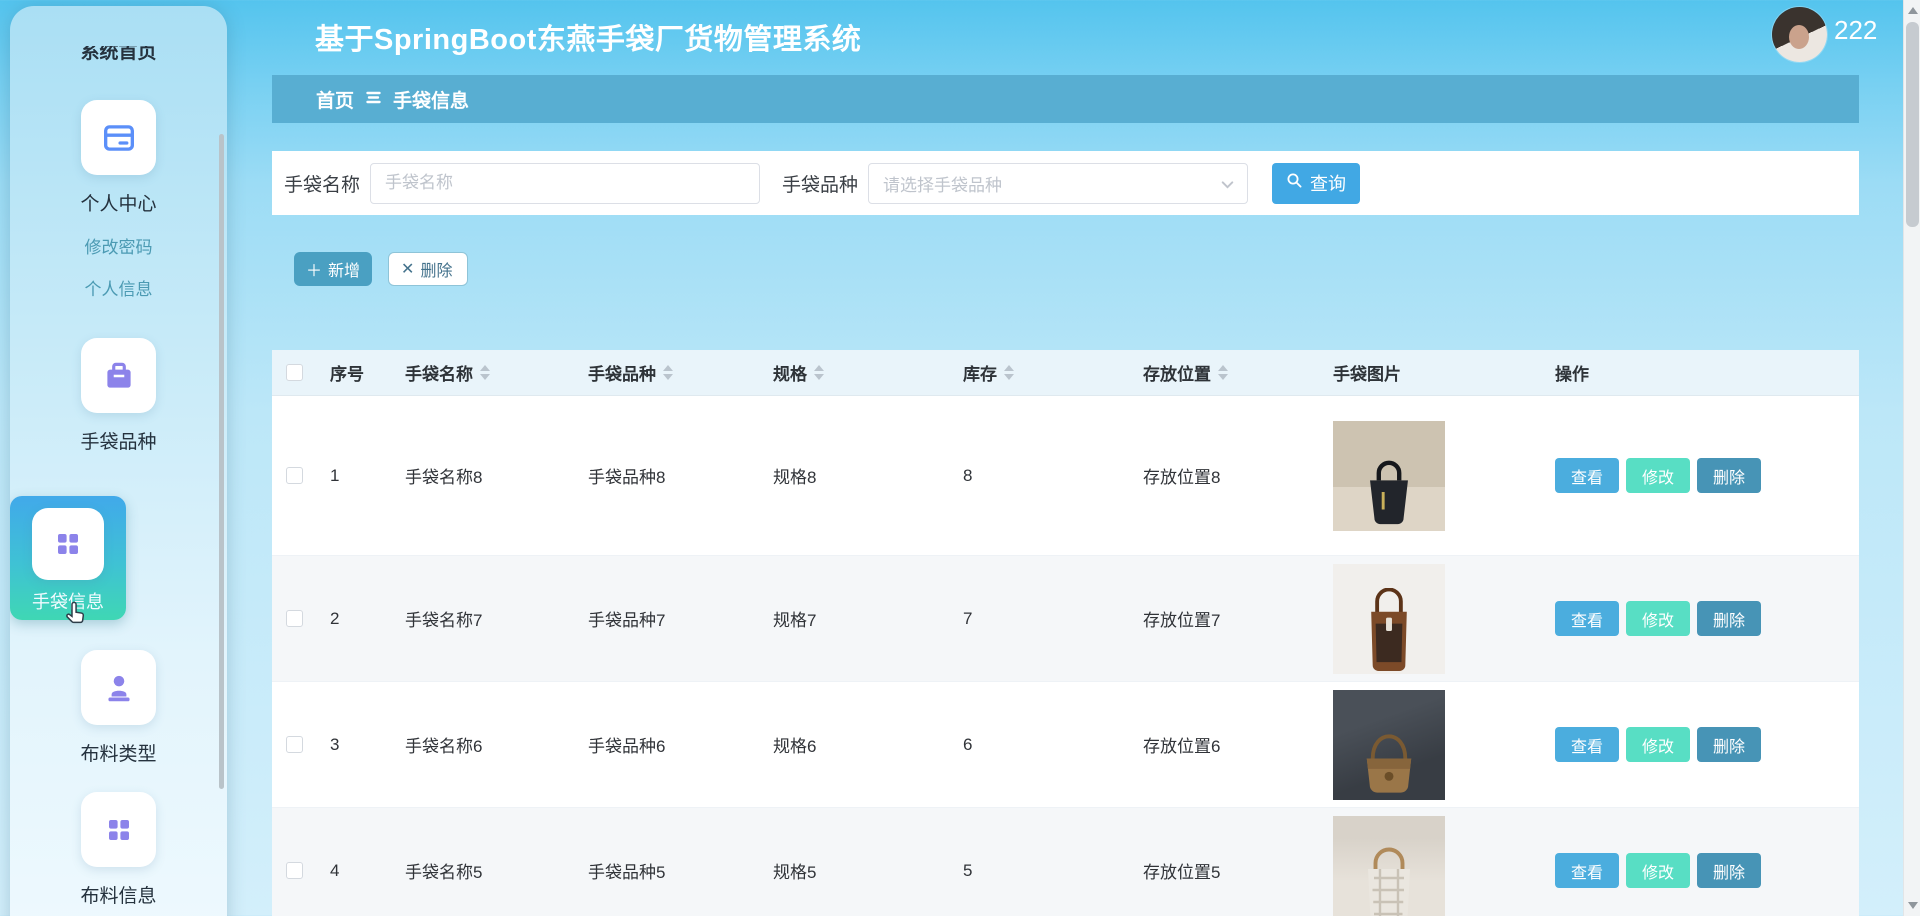 This screenshot has width=1920, height=916. Describe the element at coordinates (943, 185) in the screenshot. I see `bag-variety-select-placeholder: 请选择手袋品种` at that location.